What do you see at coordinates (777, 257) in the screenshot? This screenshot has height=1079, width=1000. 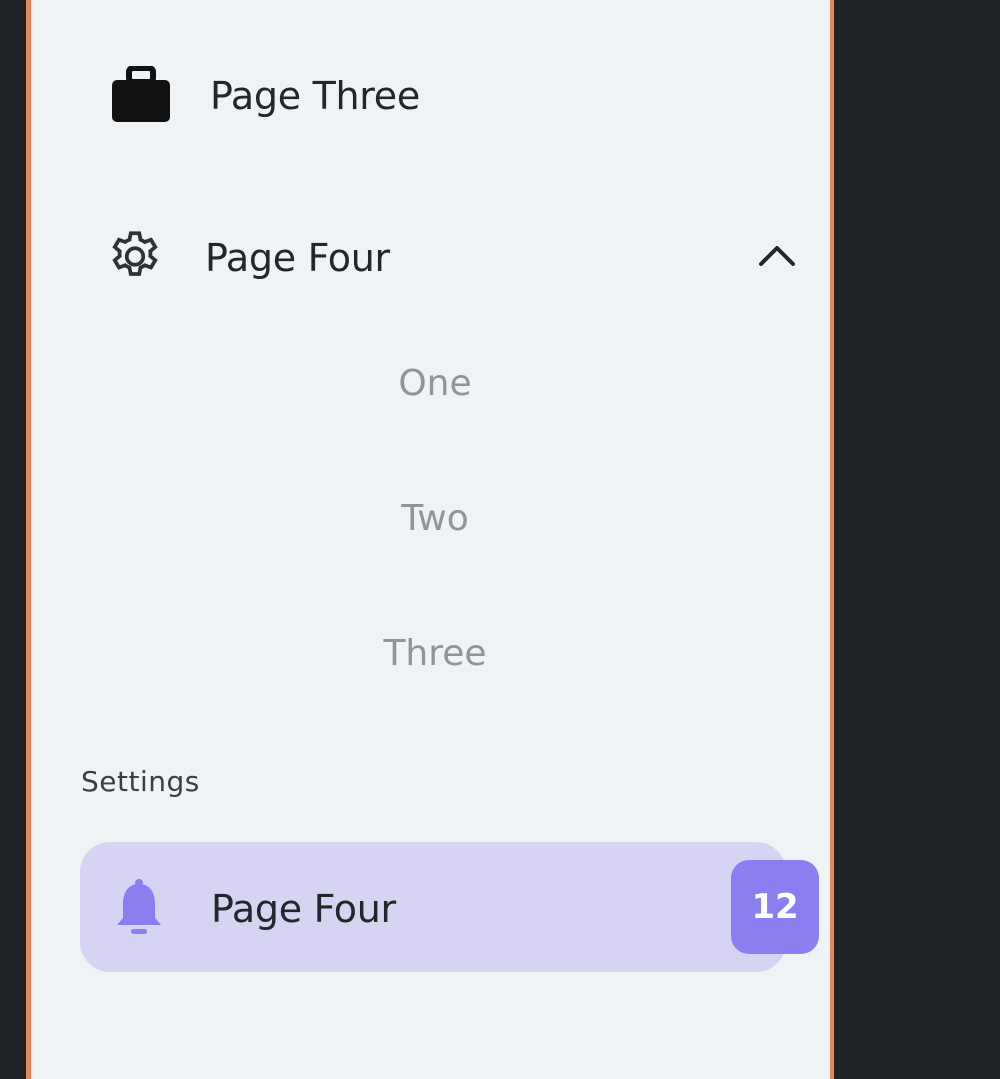 I see `chevron-up-icon` at bounding box center [777, 257].